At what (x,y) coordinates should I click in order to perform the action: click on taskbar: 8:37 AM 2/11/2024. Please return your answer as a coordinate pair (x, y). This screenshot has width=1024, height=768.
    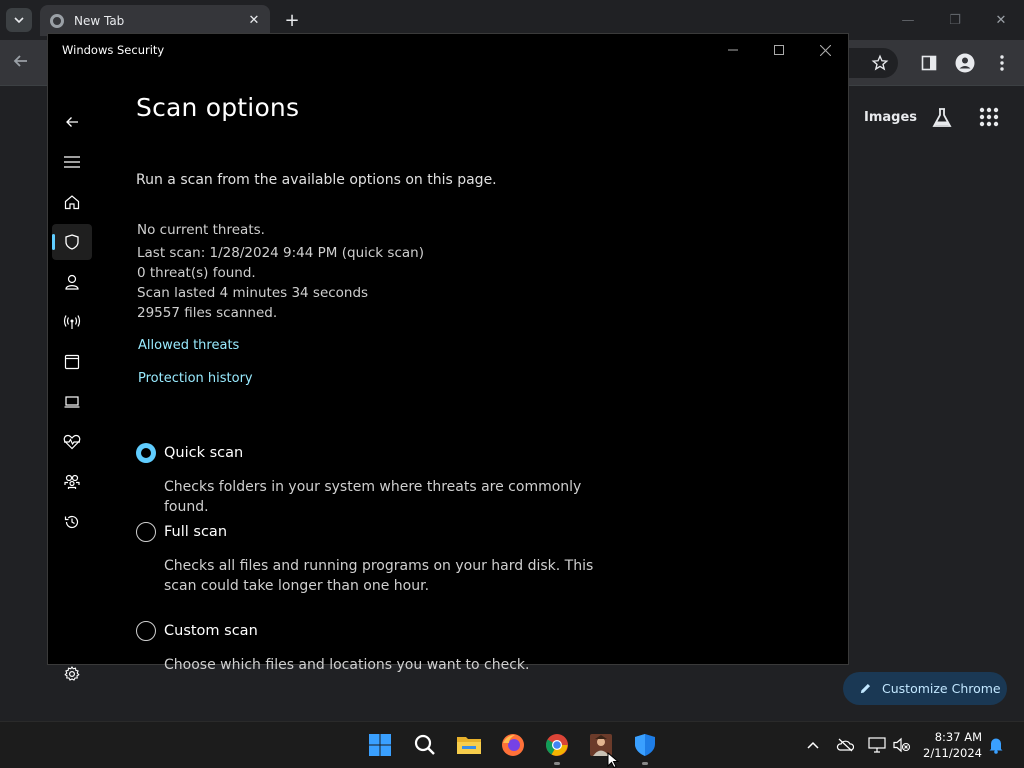
    Looking at the image, I should click on (512, 744).